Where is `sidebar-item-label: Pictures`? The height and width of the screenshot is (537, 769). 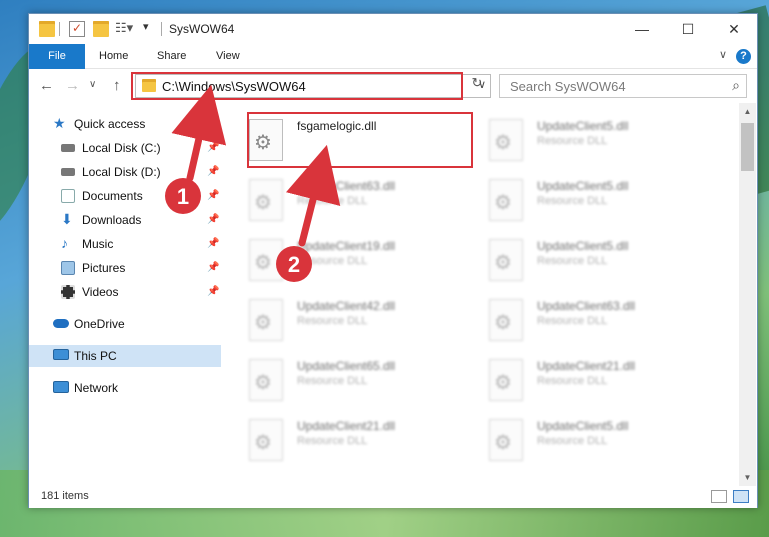 sidebar-item-label: Pictures is located at coordinates (104, 268).